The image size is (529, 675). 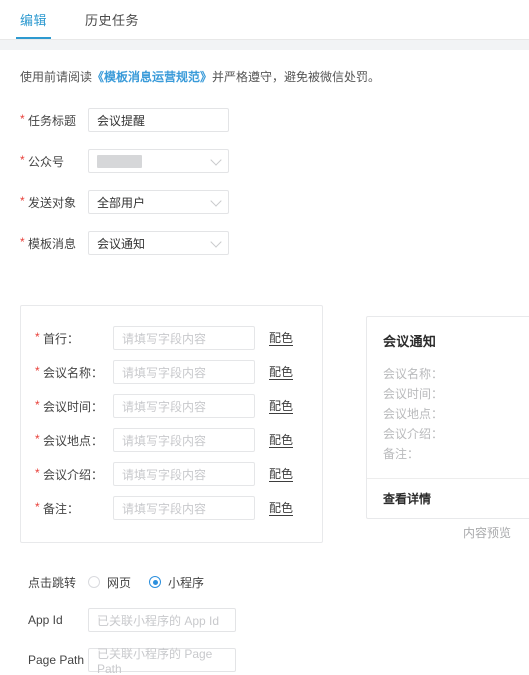 I want to click on field-input-first-line: 请填写字段内容, so click(x=184, y=338).